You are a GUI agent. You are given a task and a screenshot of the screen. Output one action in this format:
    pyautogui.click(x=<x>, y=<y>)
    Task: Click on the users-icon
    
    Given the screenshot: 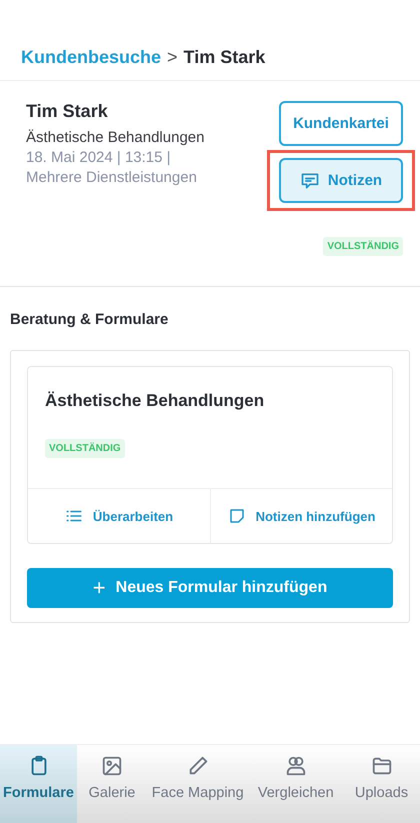 What is the action you would take?
    pyautogui.click(x=295, y=766)
    